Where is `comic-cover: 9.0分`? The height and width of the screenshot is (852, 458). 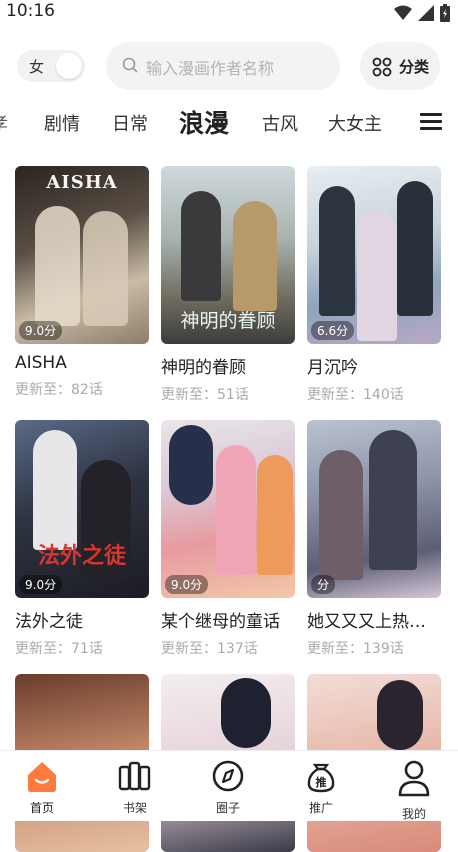
comic-cover: 9.0分 is located at coordinates (228, 509).